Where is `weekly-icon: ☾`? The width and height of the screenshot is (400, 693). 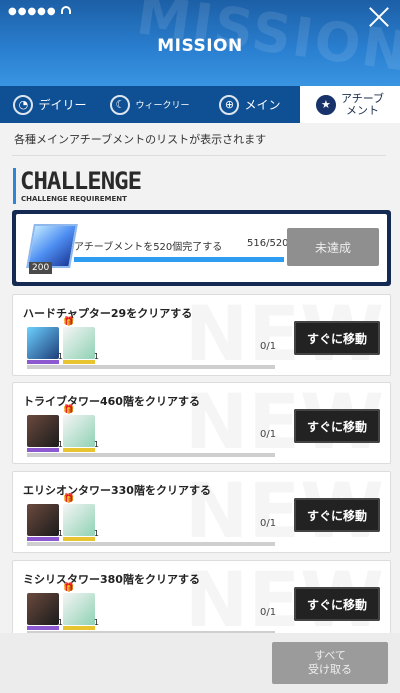 weekly-icon: ☾ is located at coordinates (120, 104).